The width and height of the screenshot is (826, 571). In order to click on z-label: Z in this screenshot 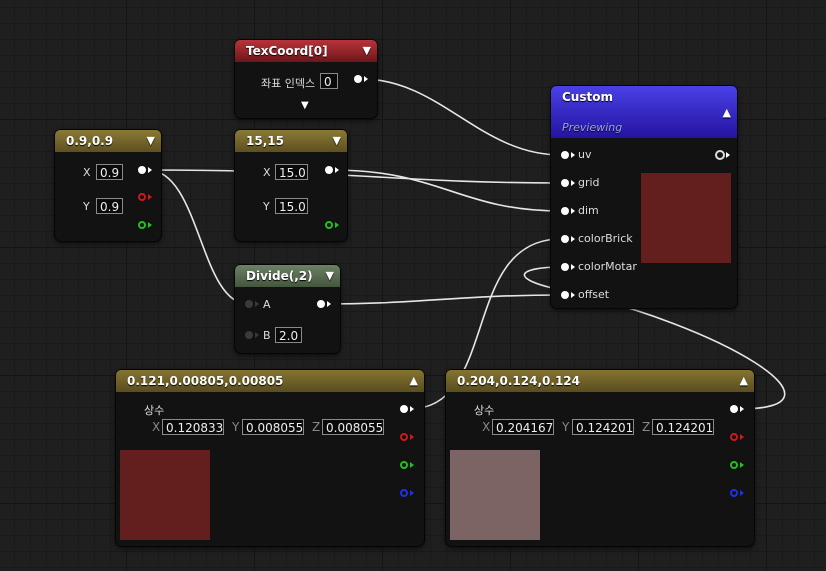, I will do `click(316, 427)`.